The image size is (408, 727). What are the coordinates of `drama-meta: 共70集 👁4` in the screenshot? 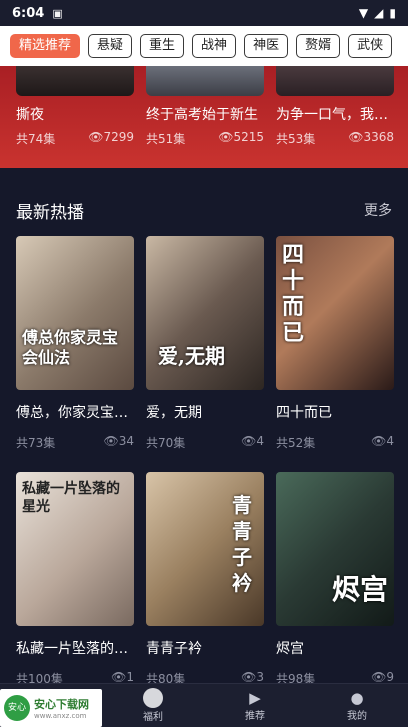 It's located at (205, 442).